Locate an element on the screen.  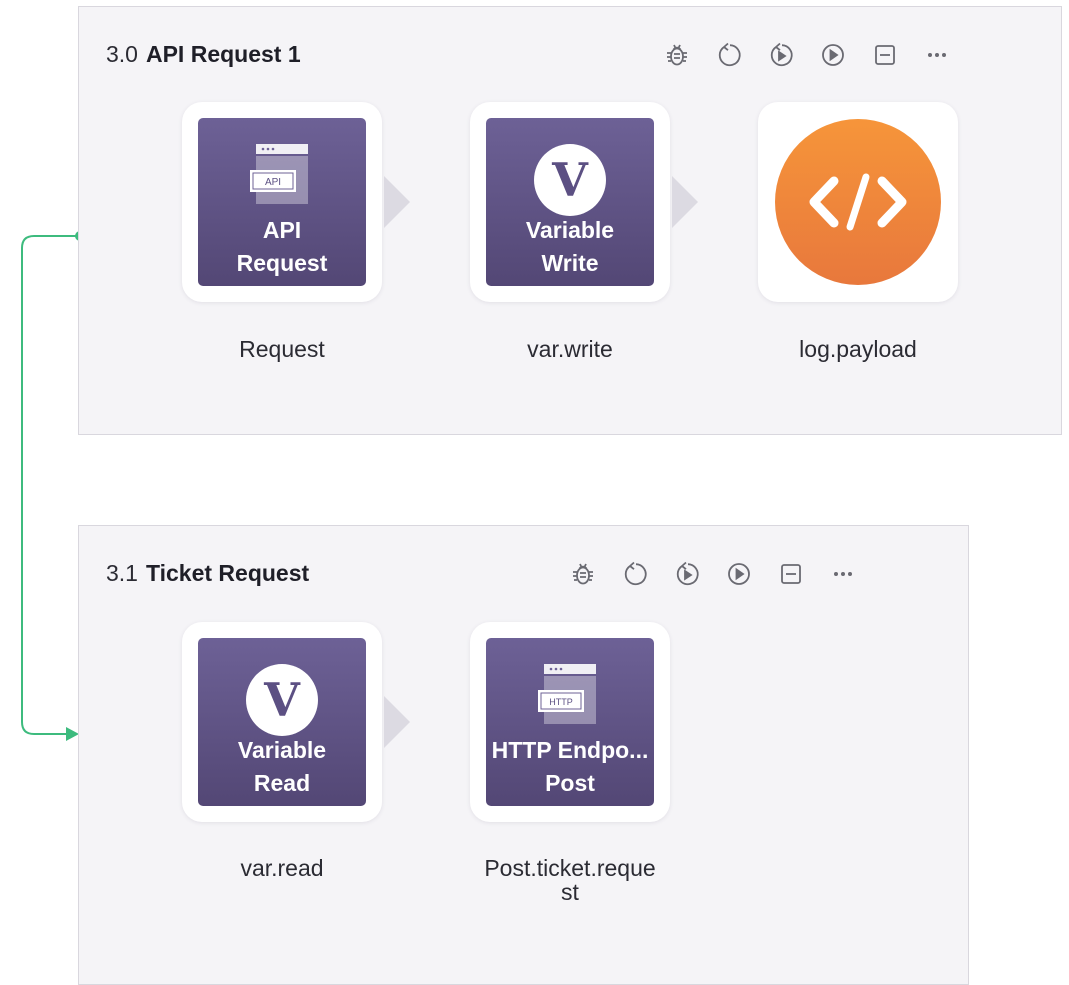
operation-title: Ticket Request is located at coordinates (227, 573).